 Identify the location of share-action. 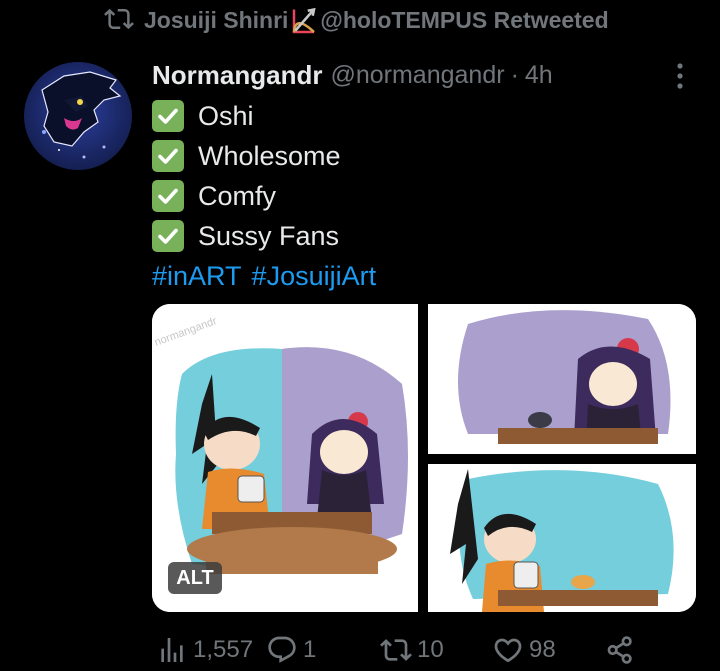
(620, 650).